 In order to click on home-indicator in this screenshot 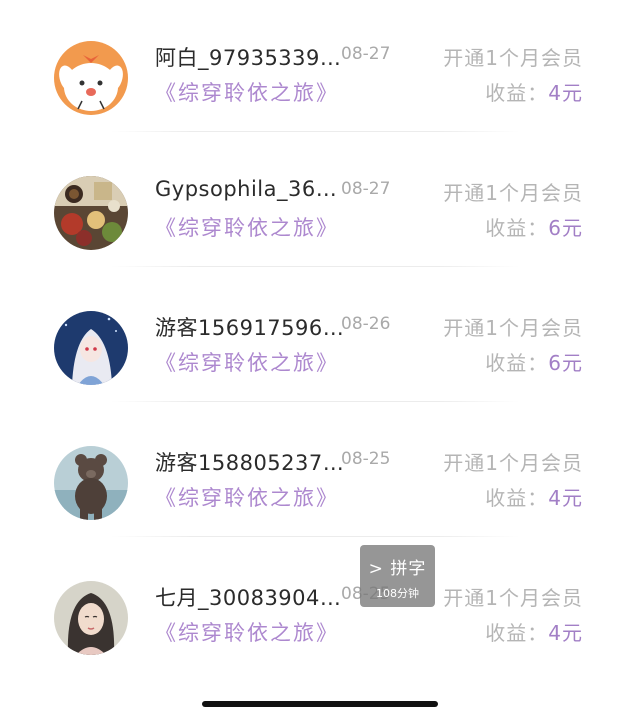, I will do `click(320, 704)`.